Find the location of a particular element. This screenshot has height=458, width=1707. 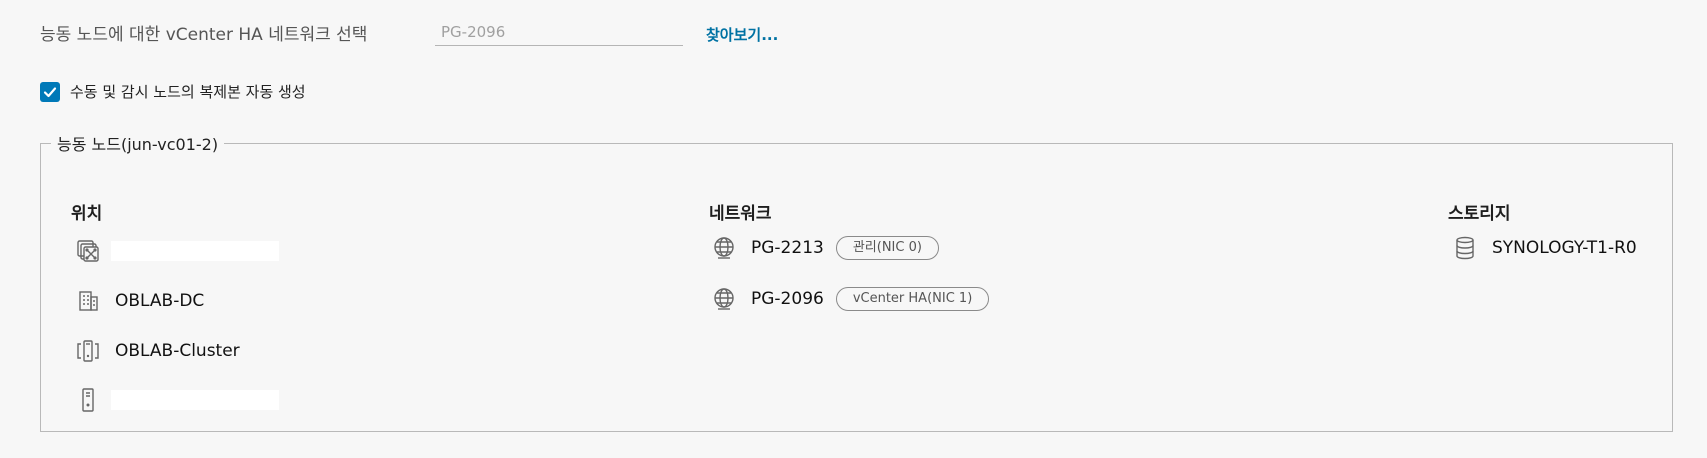

location-item-host is located at coordinates (177, 400).